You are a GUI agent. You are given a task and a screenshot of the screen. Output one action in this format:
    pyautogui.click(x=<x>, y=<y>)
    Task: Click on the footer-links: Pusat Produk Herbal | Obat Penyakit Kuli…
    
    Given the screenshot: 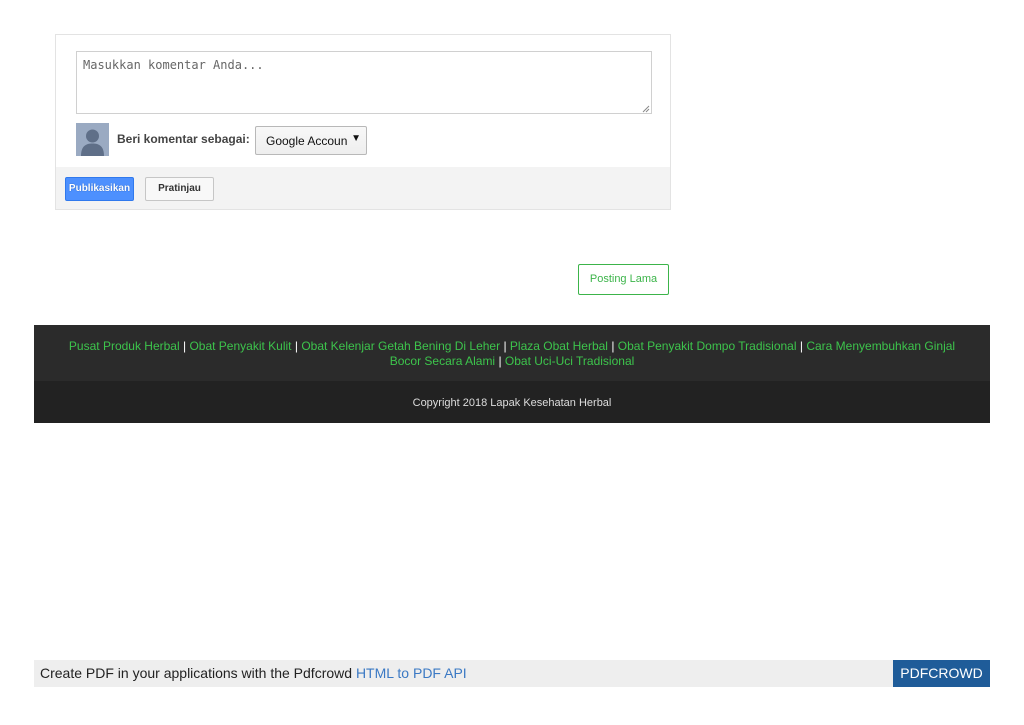 What is the action you would take?
    pyautogui.click(x=512, y=353)
    